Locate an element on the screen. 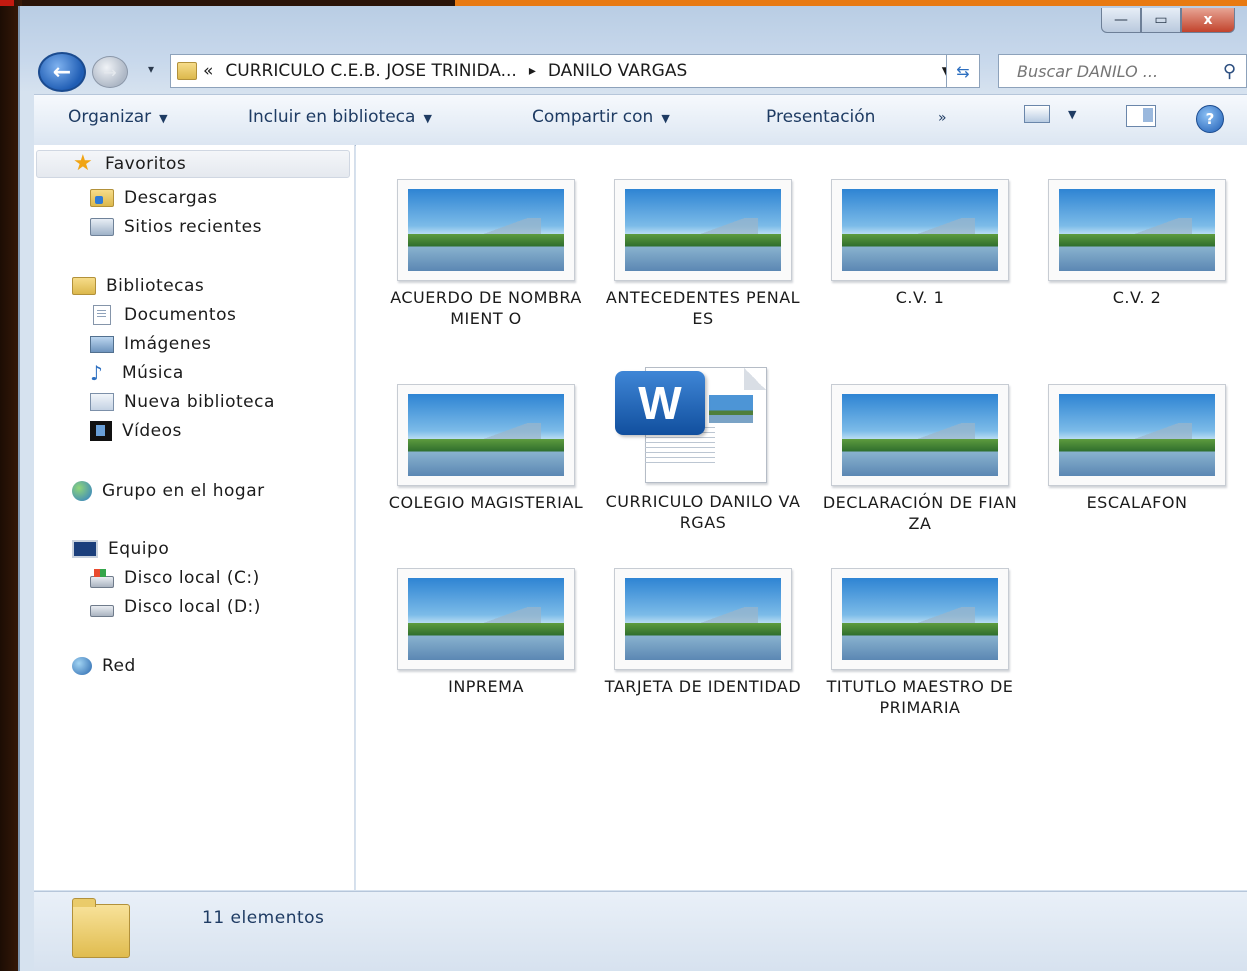  file-item: ESCALAFON is located at coordinates (1137, 448).